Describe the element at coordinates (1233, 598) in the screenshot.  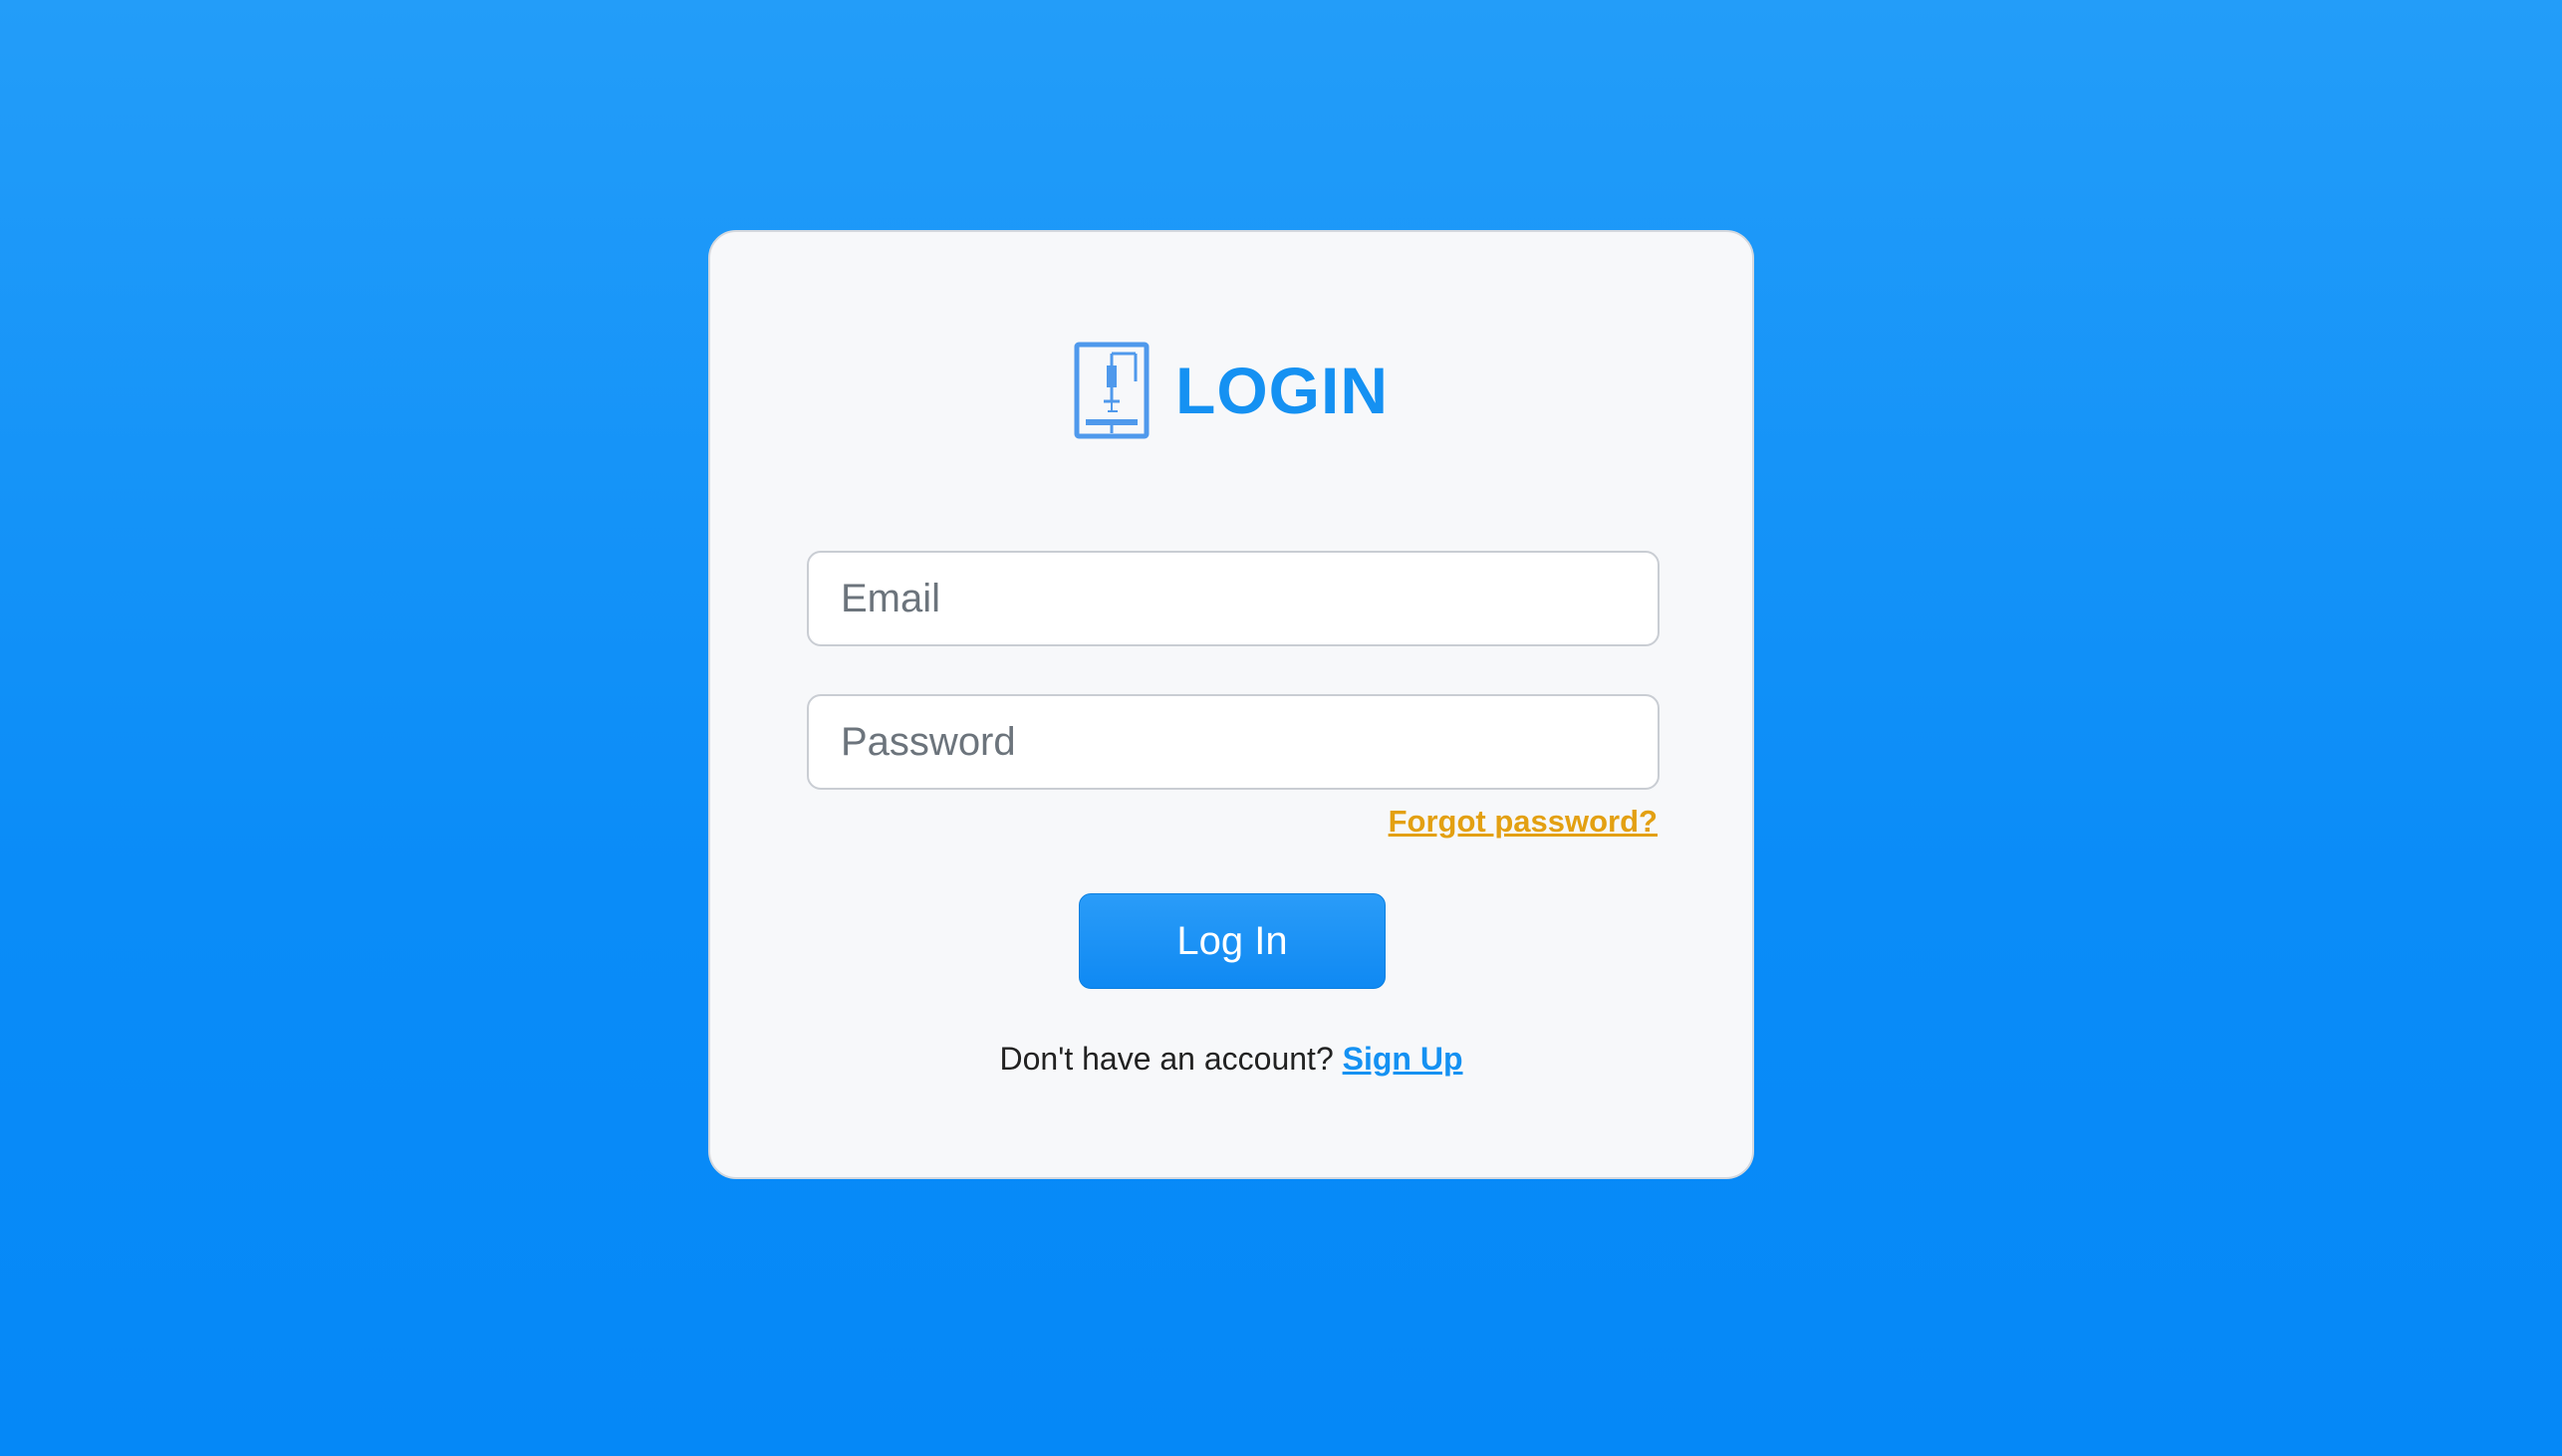
I see `email-field` at that location.